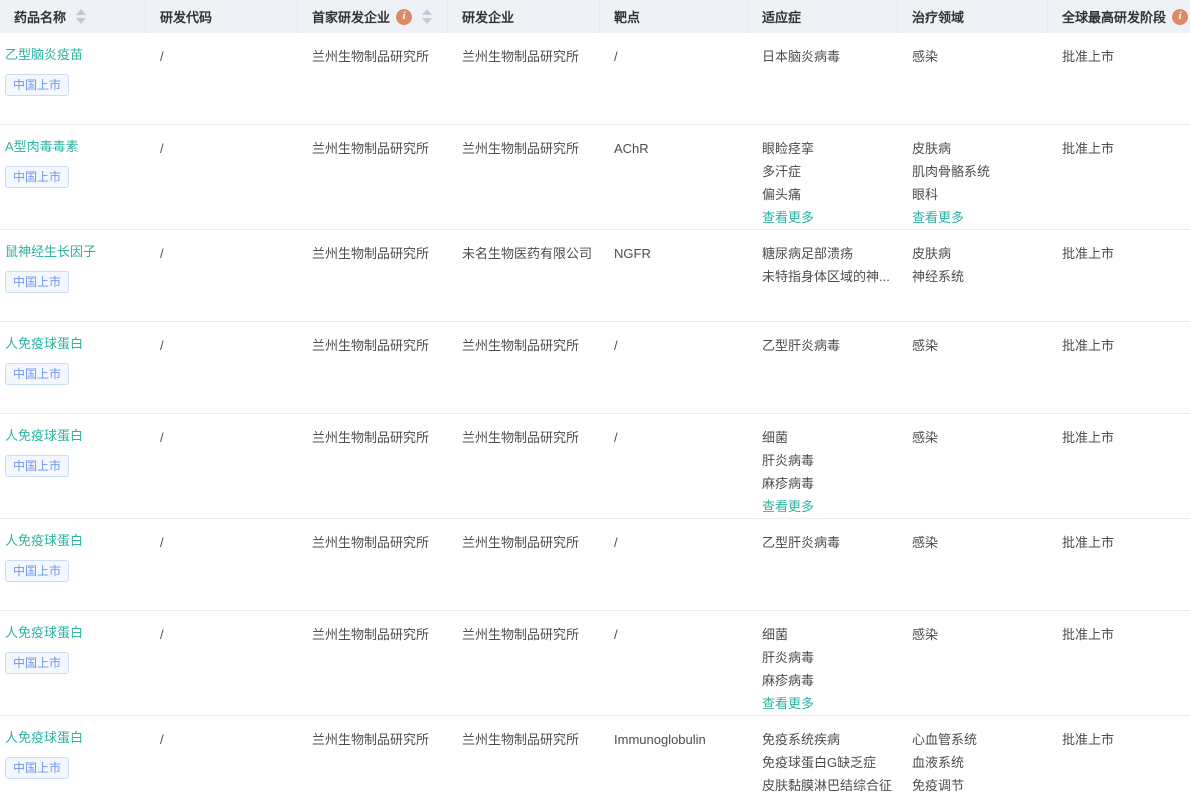  I want to click on areas-item: 心血管系统, so click(945, 739).